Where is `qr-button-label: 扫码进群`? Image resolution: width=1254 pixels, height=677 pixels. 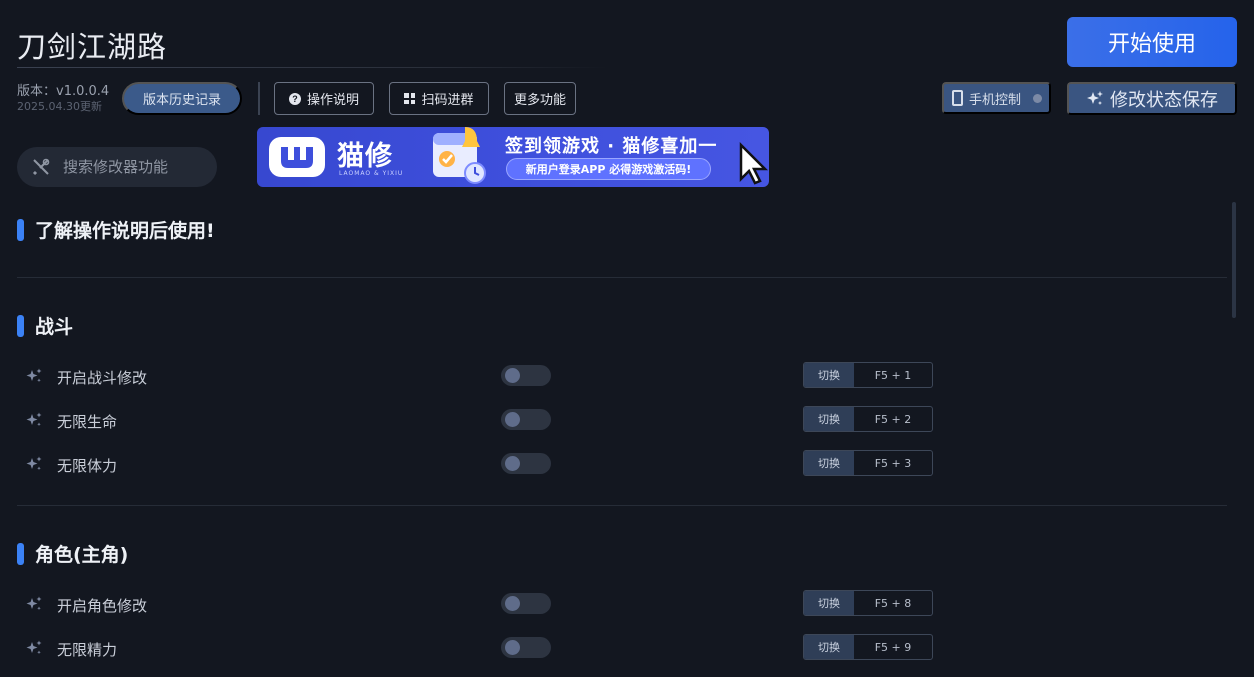
qr-button-label: 扫码进群 is located at coordinates (447, 99).